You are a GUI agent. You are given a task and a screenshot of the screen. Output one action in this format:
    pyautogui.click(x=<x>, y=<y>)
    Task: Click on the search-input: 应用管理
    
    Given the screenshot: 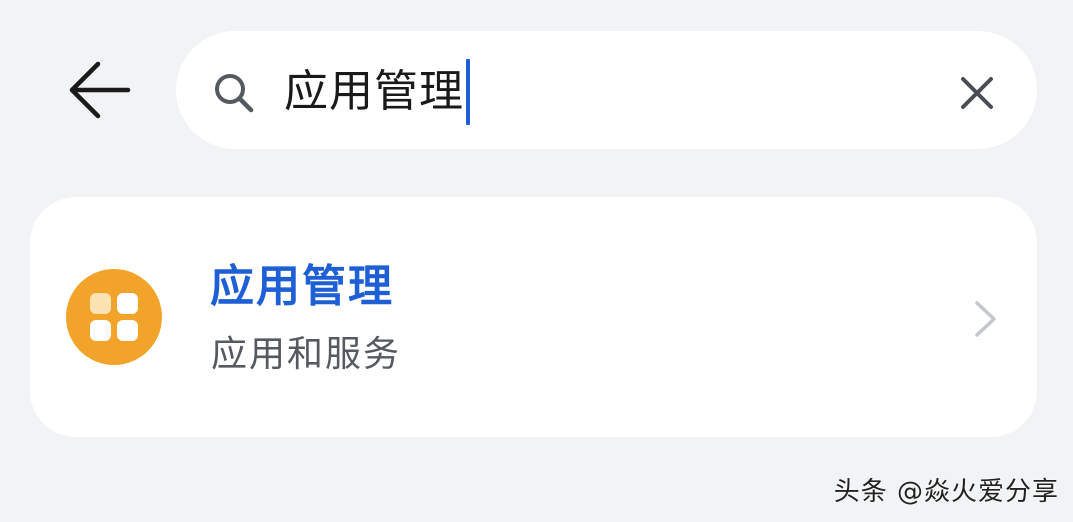 What is the action you would take?
    pyautogui.click(x=377, y=92)
    